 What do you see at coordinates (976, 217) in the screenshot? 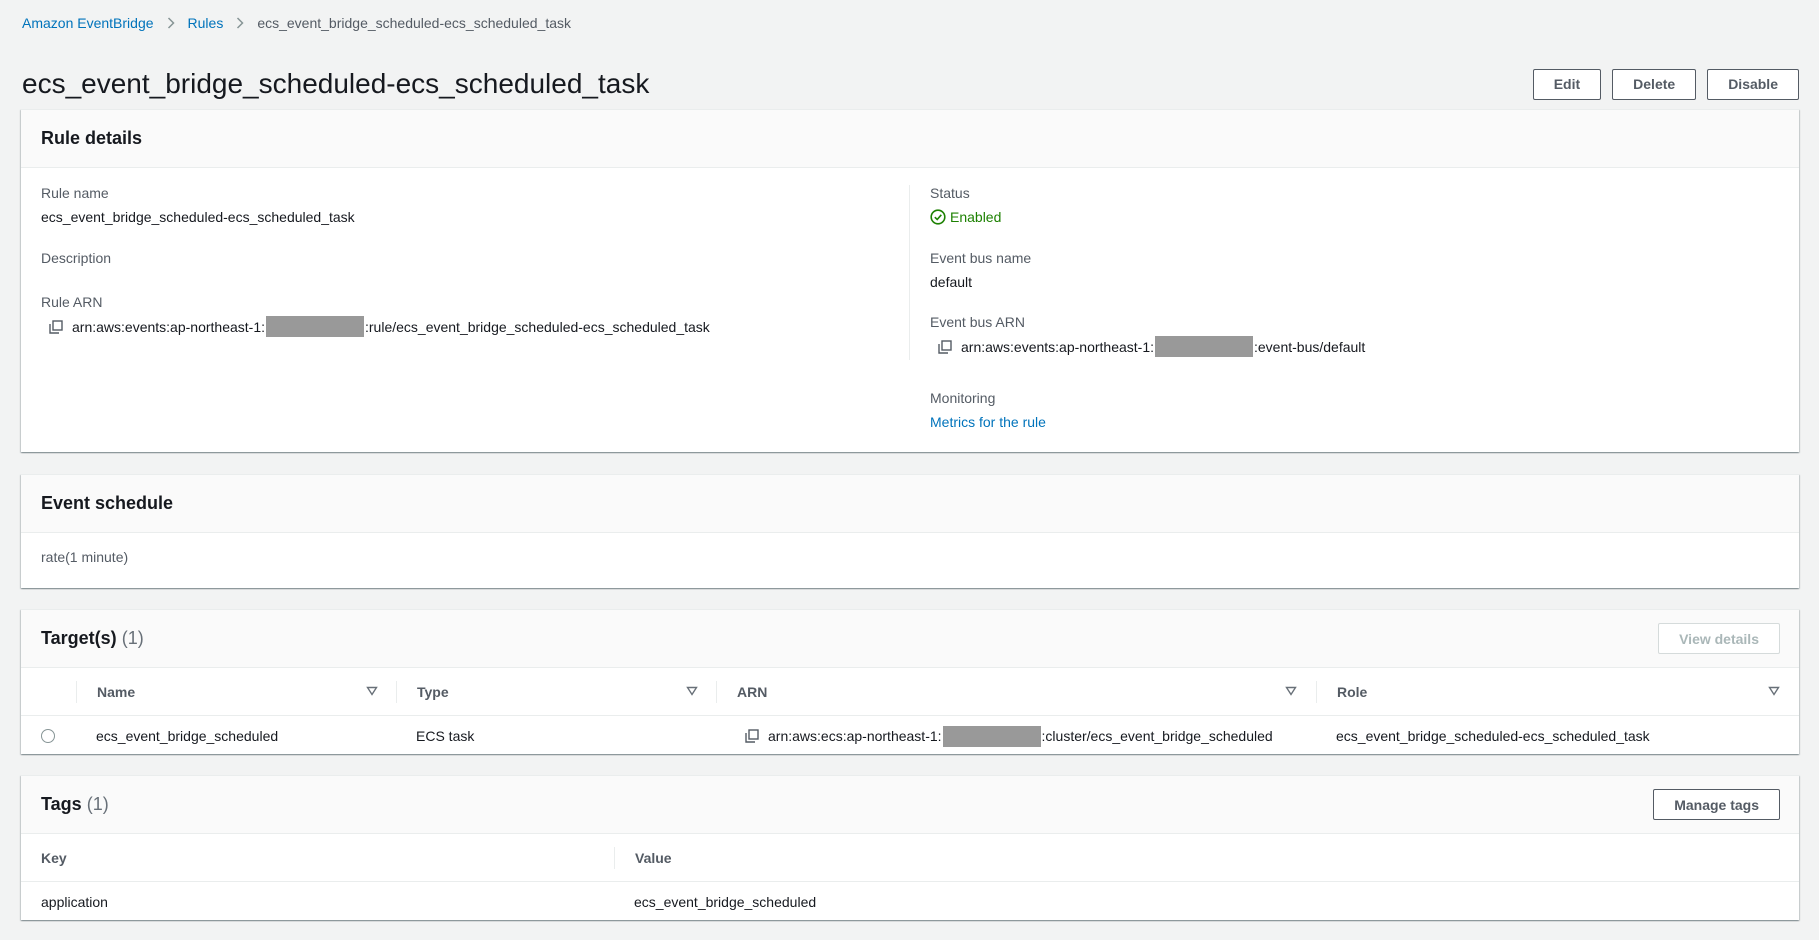
I see `status-text: Enabled` at bounding box center [976, 217].